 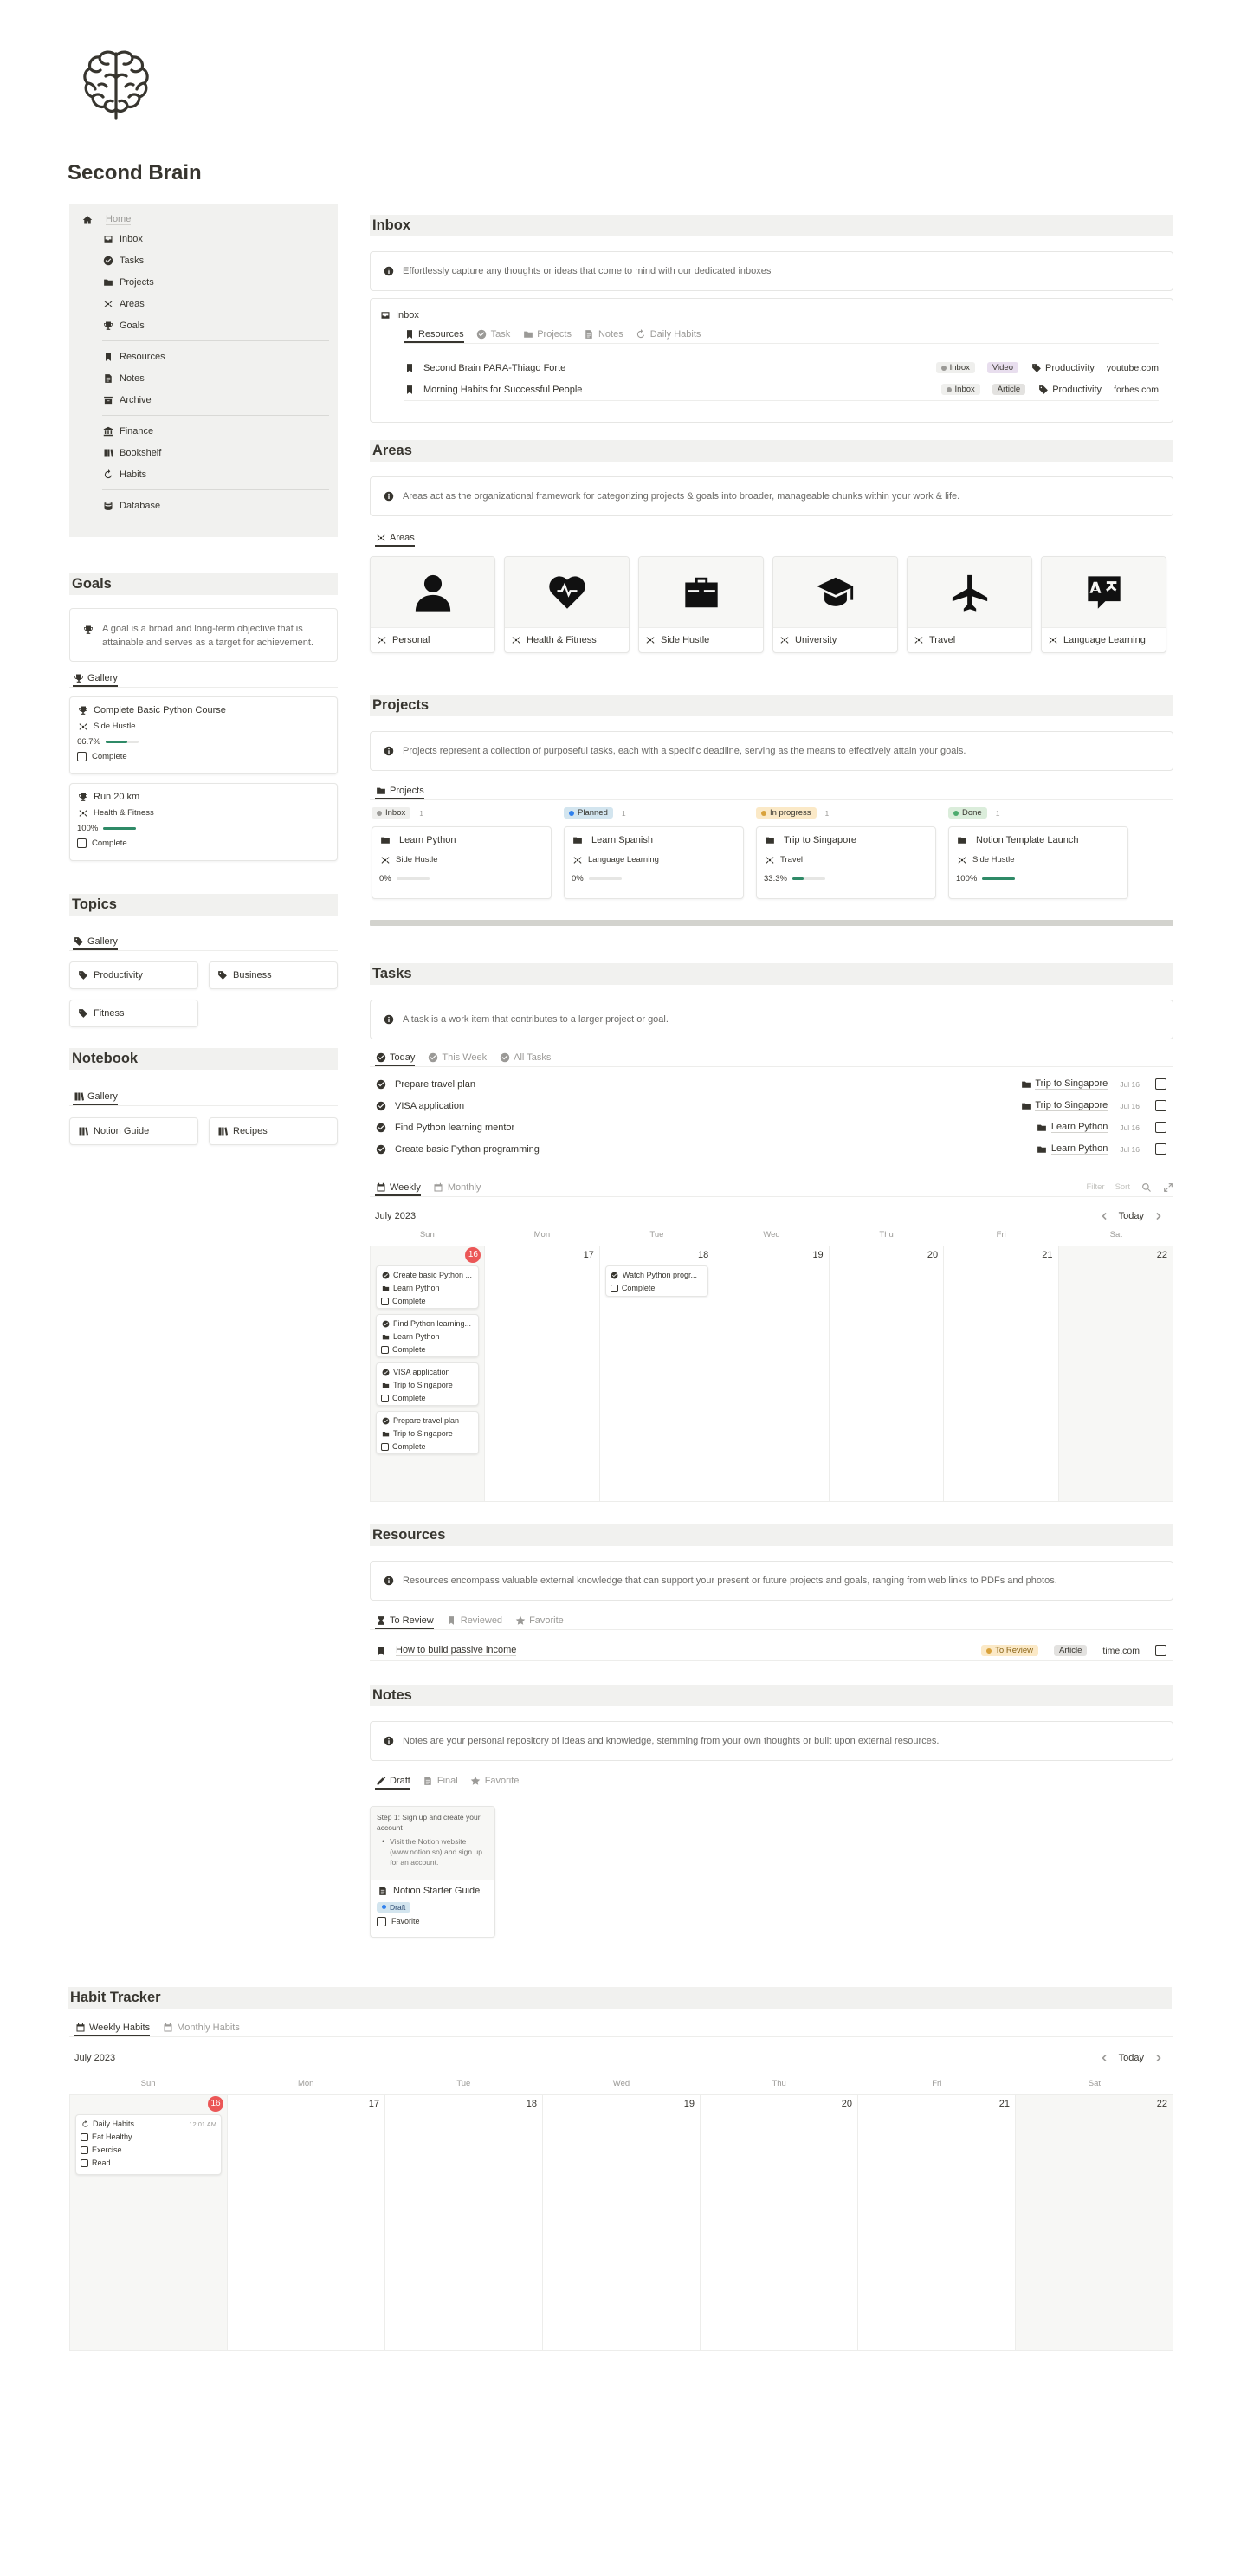 What do you see at coordinates (203, 219) in the screenshot?
I see `sidebar-item-home: Home` at bounding box center [203, 219].